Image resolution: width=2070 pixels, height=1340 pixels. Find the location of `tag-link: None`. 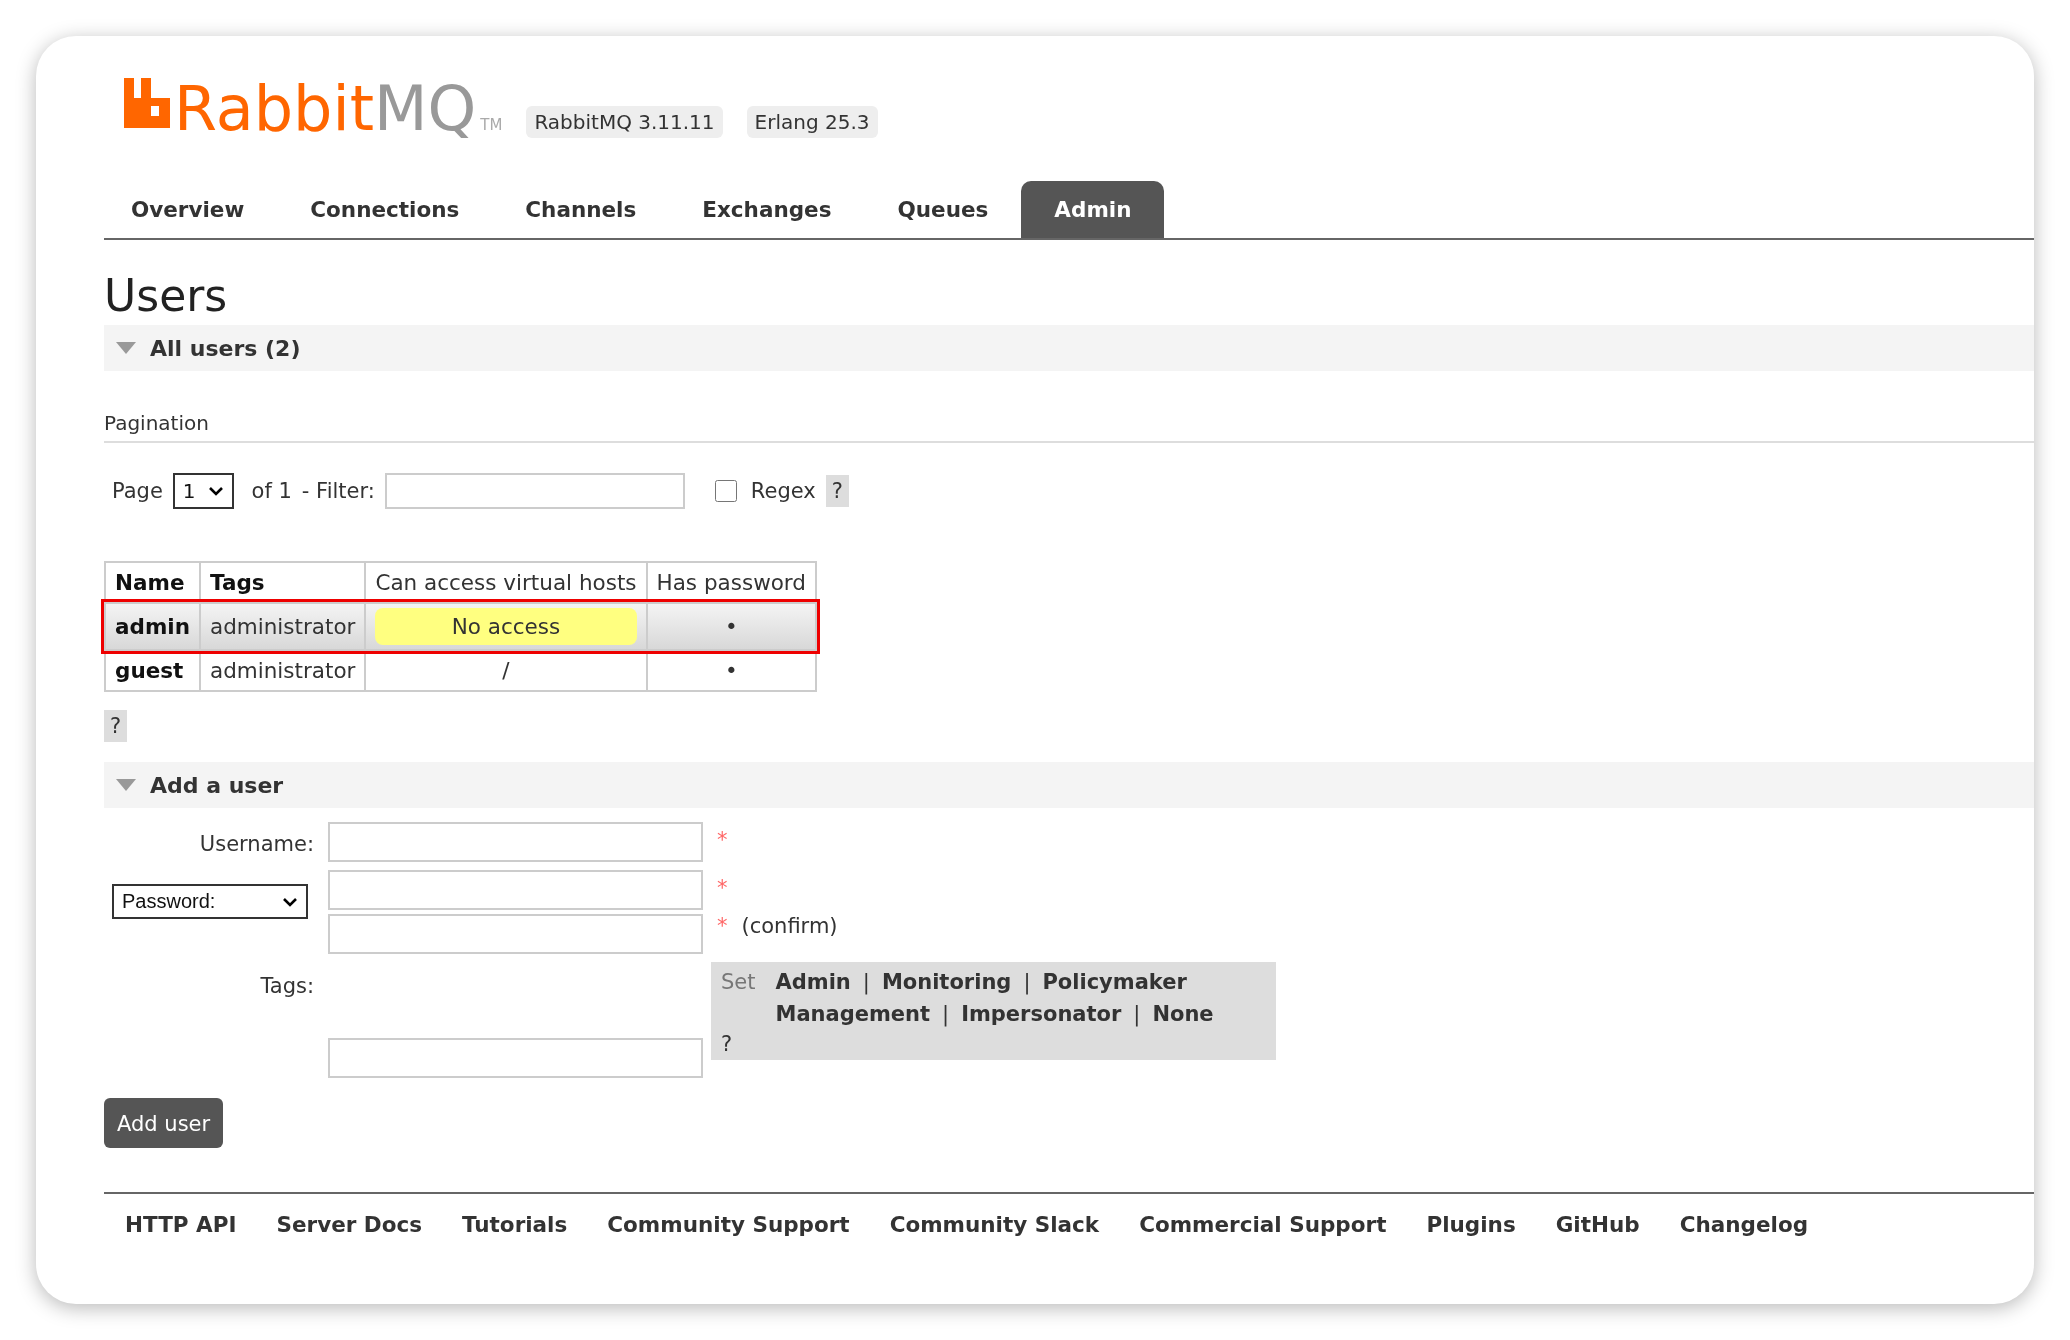

tag-link: None is located at coordinates (1183, 1014).